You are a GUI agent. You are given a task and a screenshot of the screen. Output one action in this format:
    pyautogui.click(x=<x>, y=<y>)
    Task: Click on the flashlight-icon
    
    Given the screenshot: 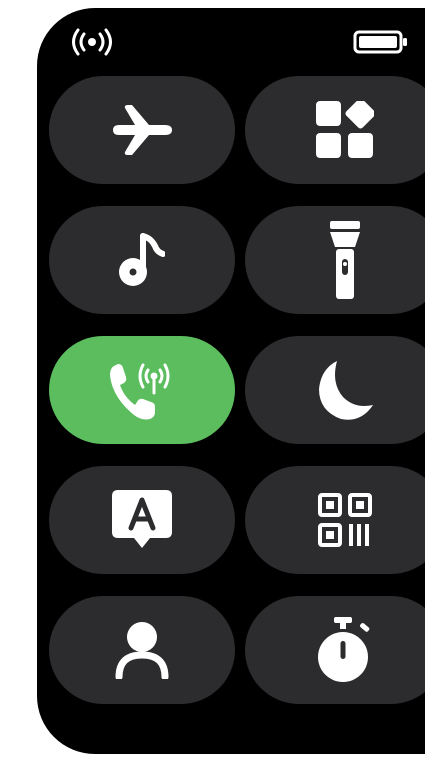 What is the action you would take?
    pyautogui.click(x=345, y=260)
    